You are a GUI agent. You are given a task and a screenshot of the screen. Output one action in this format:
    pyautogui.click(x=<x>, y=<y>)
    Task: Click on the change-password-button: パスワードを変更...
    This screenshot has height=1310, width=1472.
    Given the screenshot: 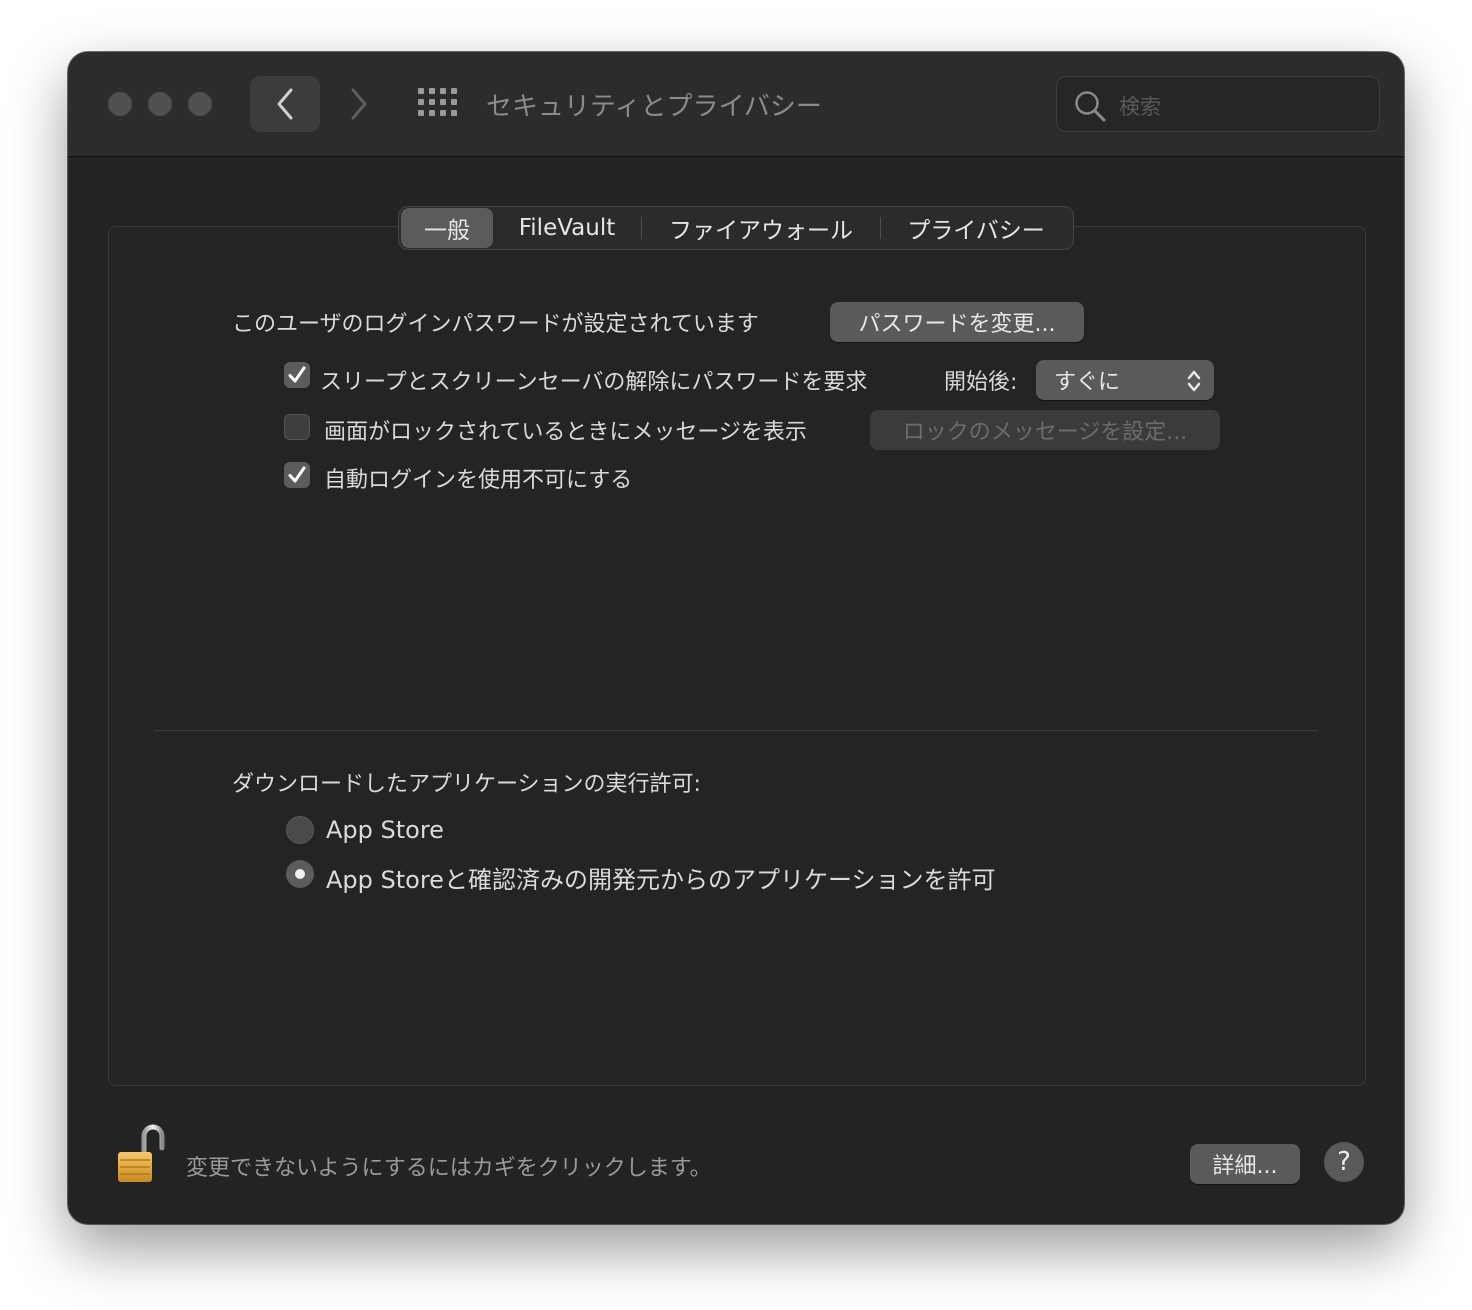 What is the action you would take?
    pyautogui.click(x=957, y=322)
    